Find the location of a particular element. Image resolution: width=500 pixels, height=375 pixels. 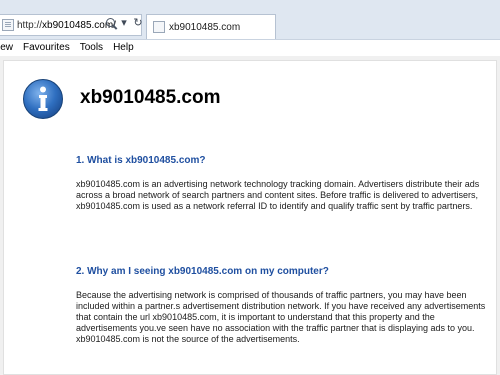

address-bar-buttons: ▾ ↻ is located at coordinates (124, 22).